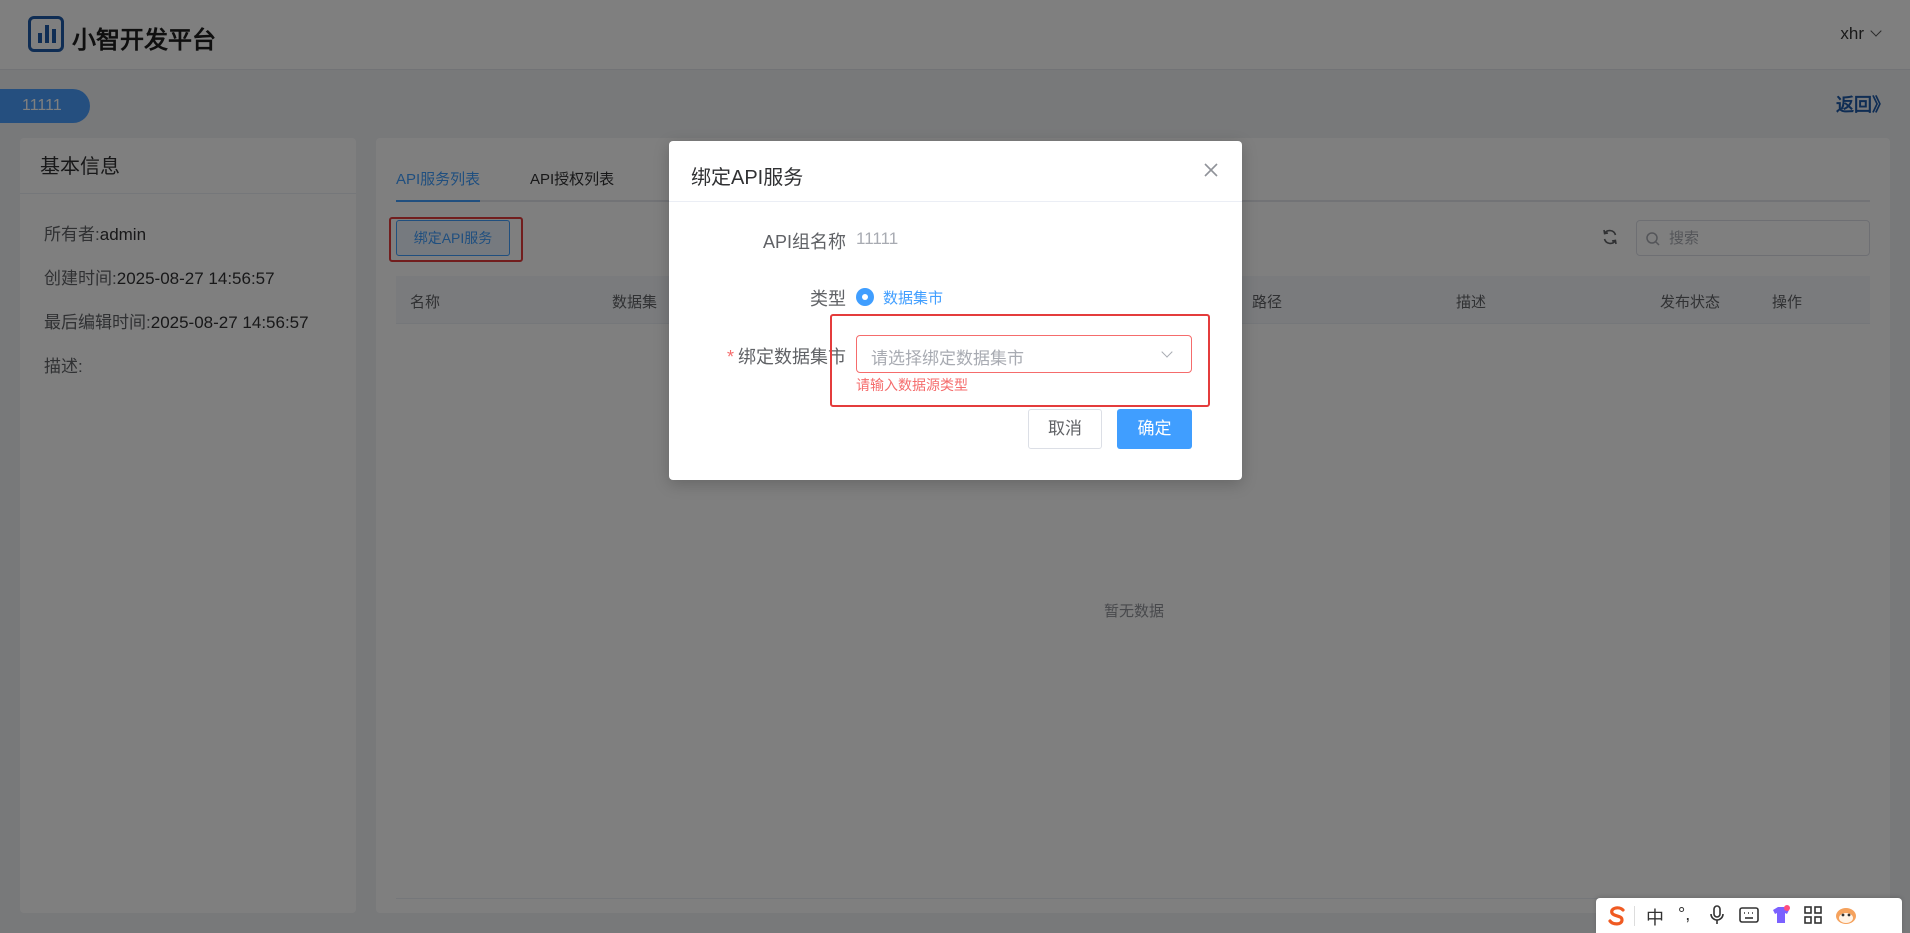  Describe the element at coordinates (1065, 429) in the screenshot. I see `cancel-button: 取消` at that location.